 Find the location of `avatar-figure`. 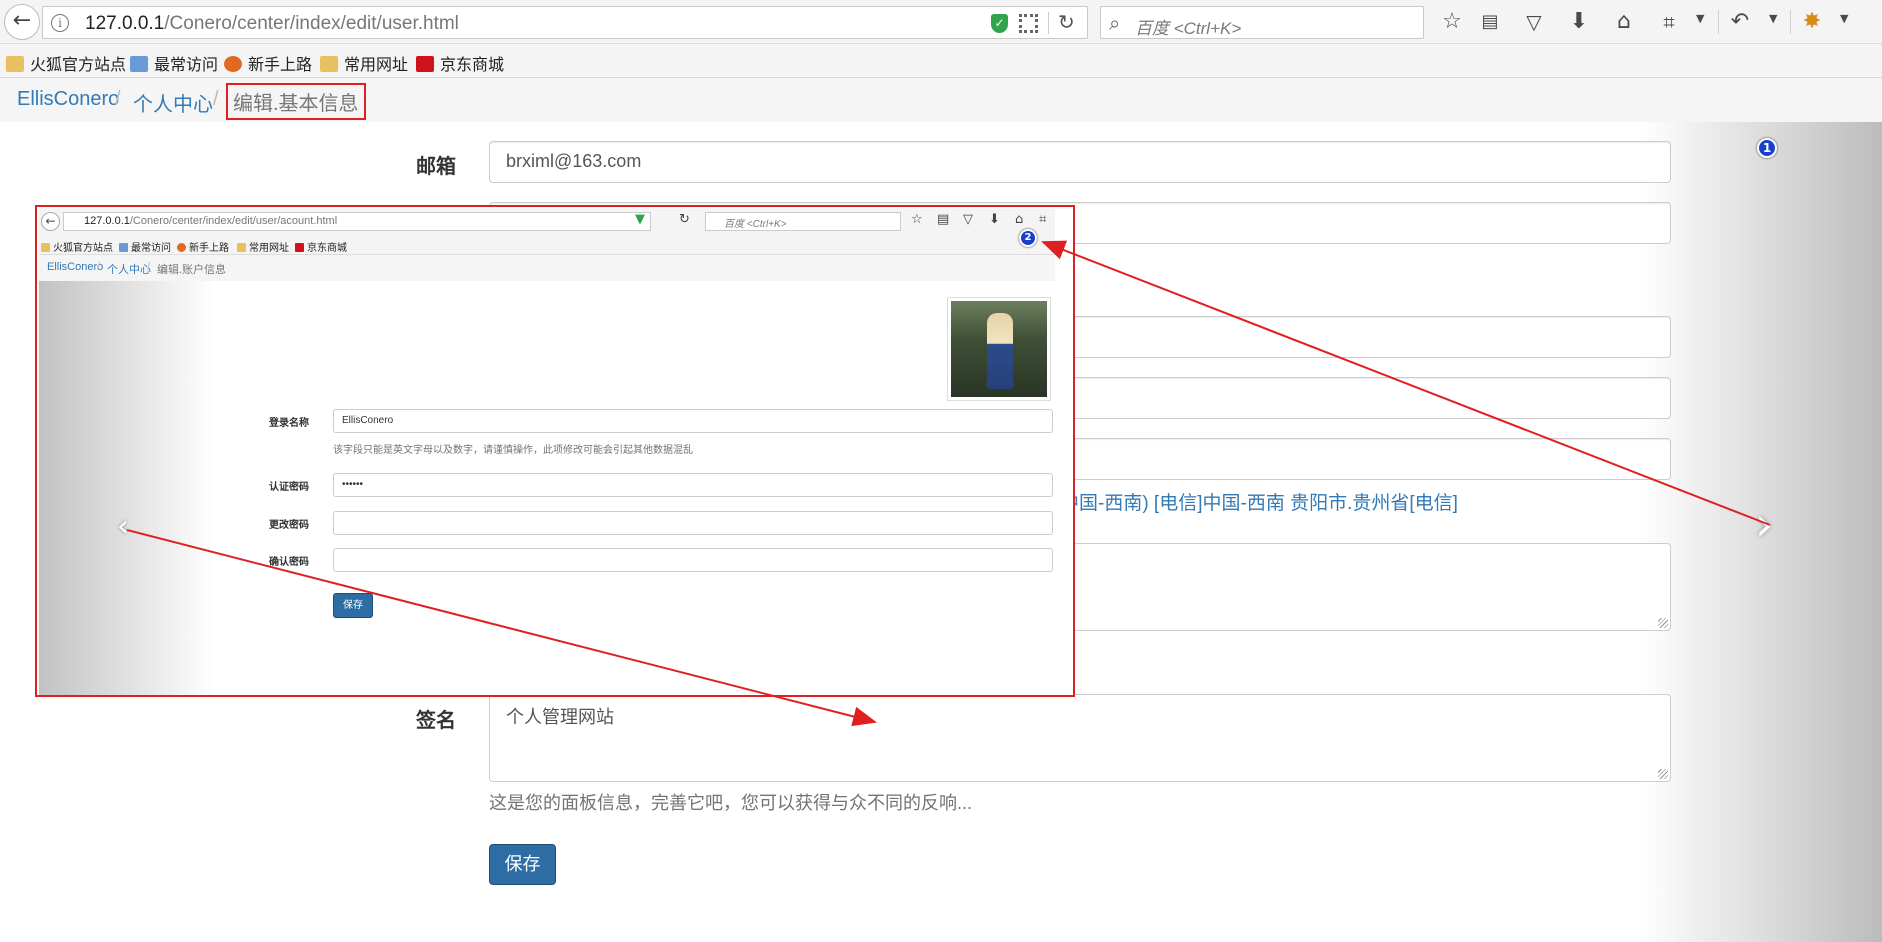

avatar-figure is located at coordinates (1000, 351).